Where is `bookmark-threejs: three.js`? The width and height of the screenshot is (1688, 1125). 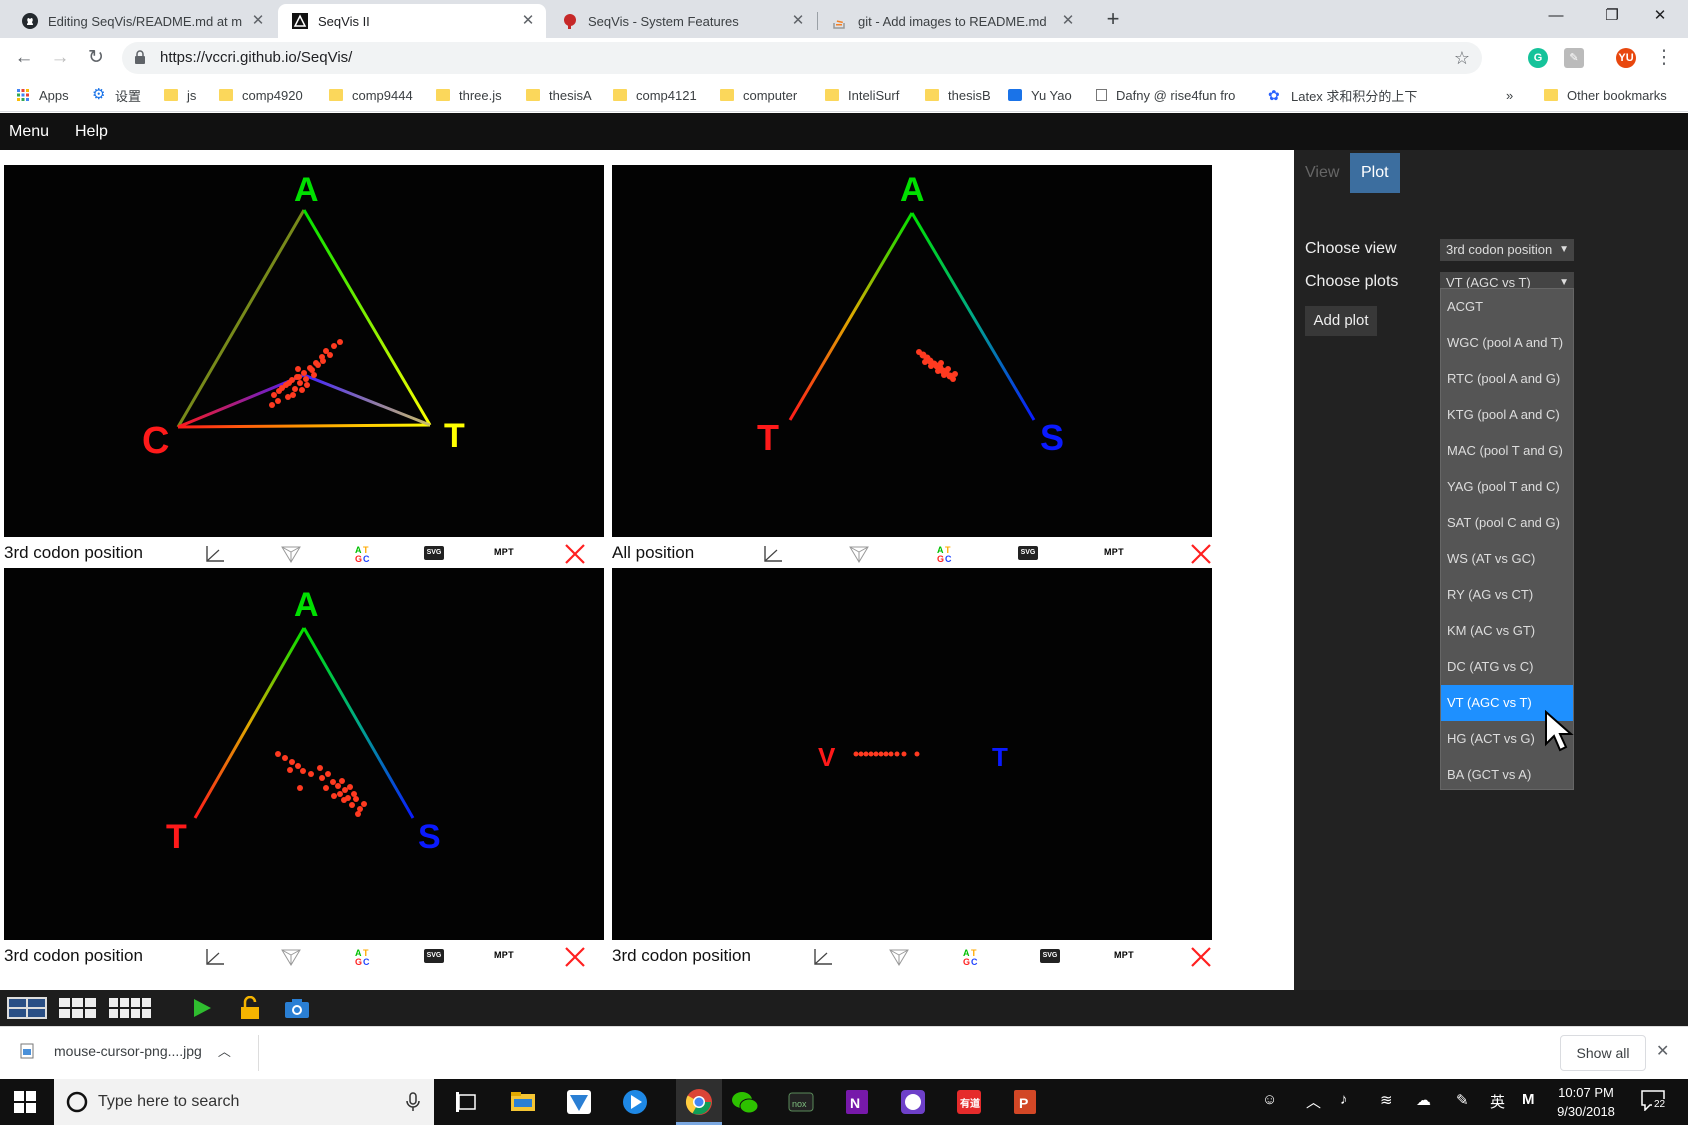 bookmark-threejs: three.js is located at coordinates (469, 95).